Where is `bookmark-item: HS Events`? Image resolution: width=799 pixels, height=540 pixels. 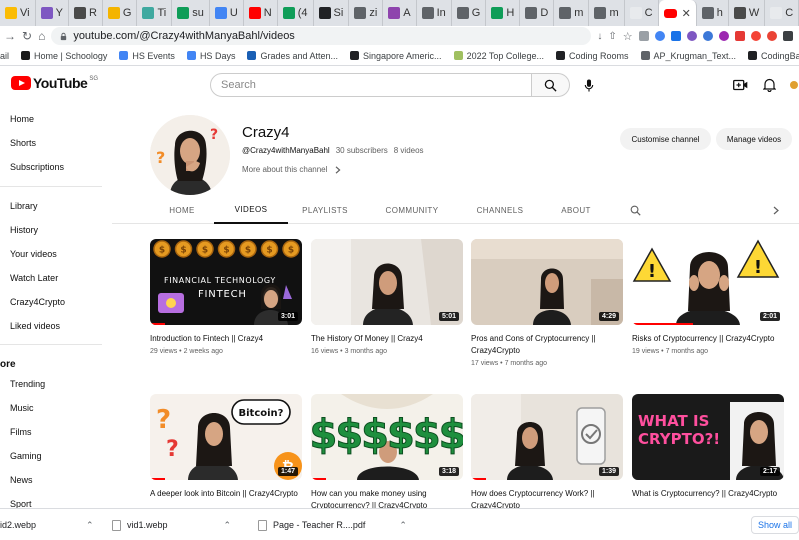 bookmark-item: HS Events is located at coordinates (147, 56).